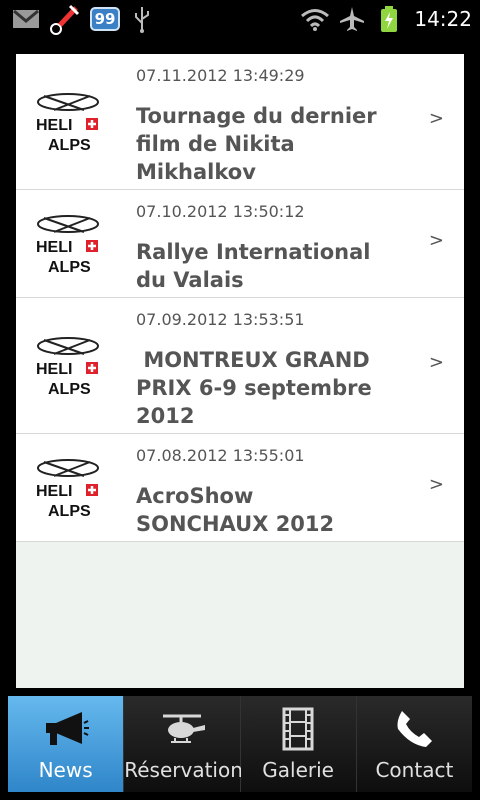 Image resolution: width=480 pixels, height=800 pixels. I want to click on tab-galerie: Galerie, so click(298, 744).